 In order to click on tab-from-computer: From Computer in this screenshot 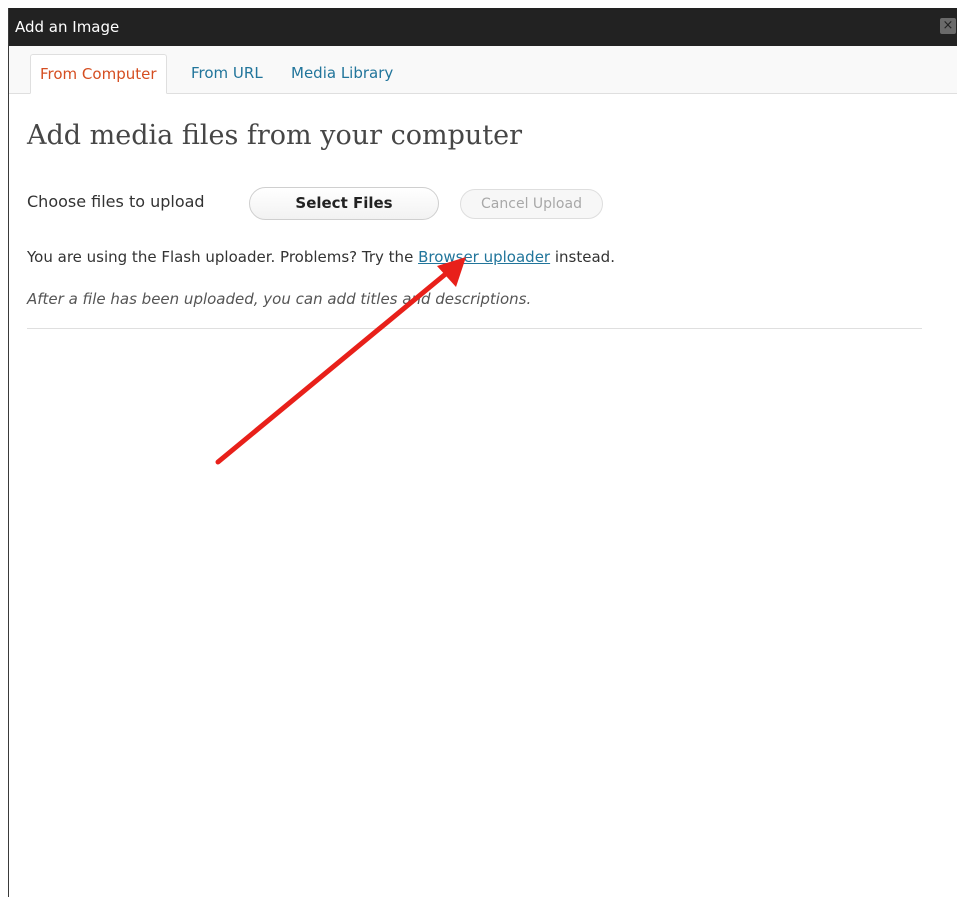, I will do `click(98, 74)`.